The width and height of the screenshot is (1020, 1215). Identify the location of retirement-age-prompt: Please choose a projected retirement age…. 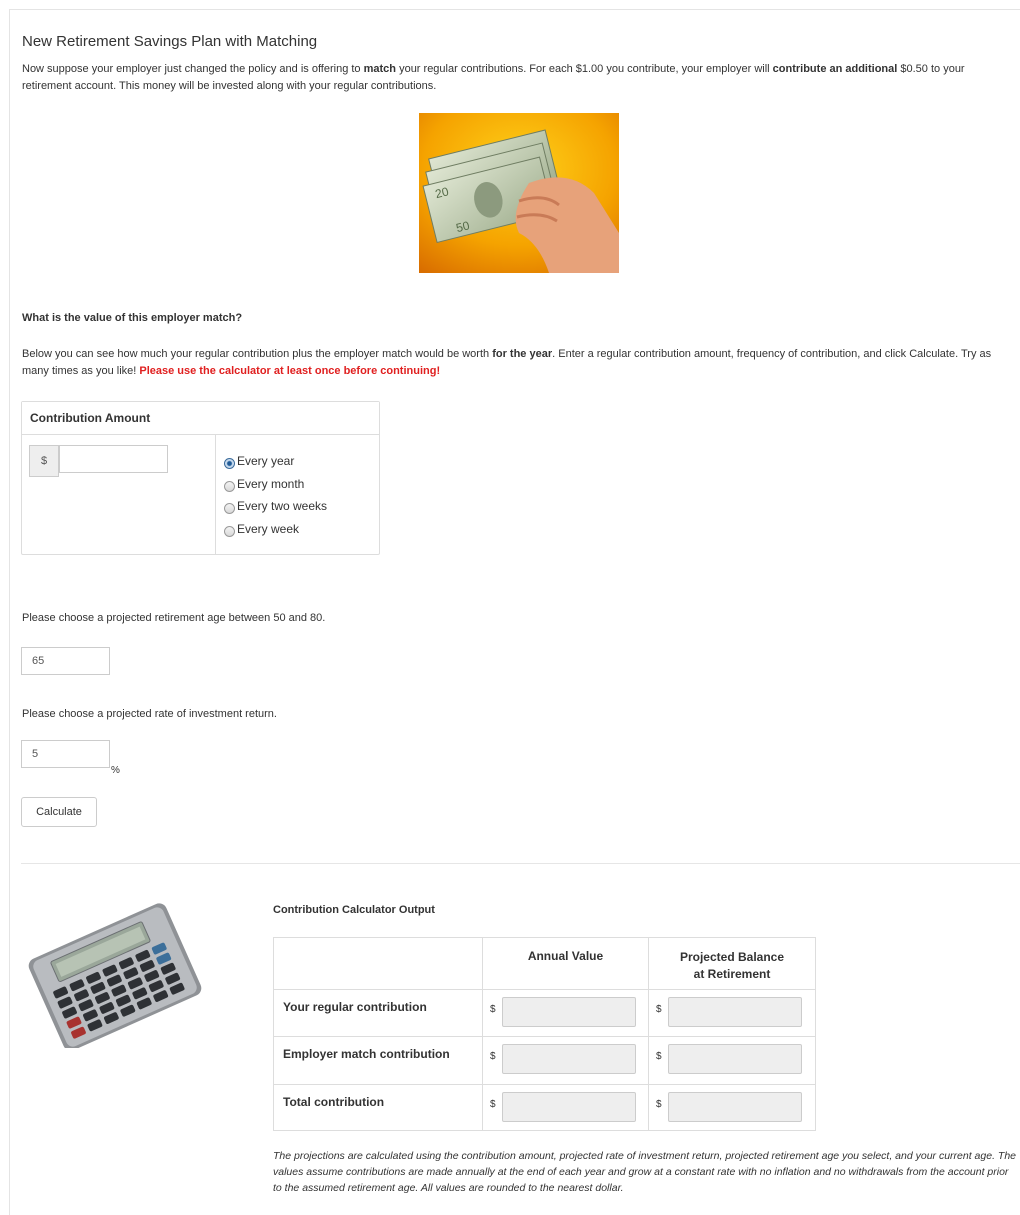
(174, 618).